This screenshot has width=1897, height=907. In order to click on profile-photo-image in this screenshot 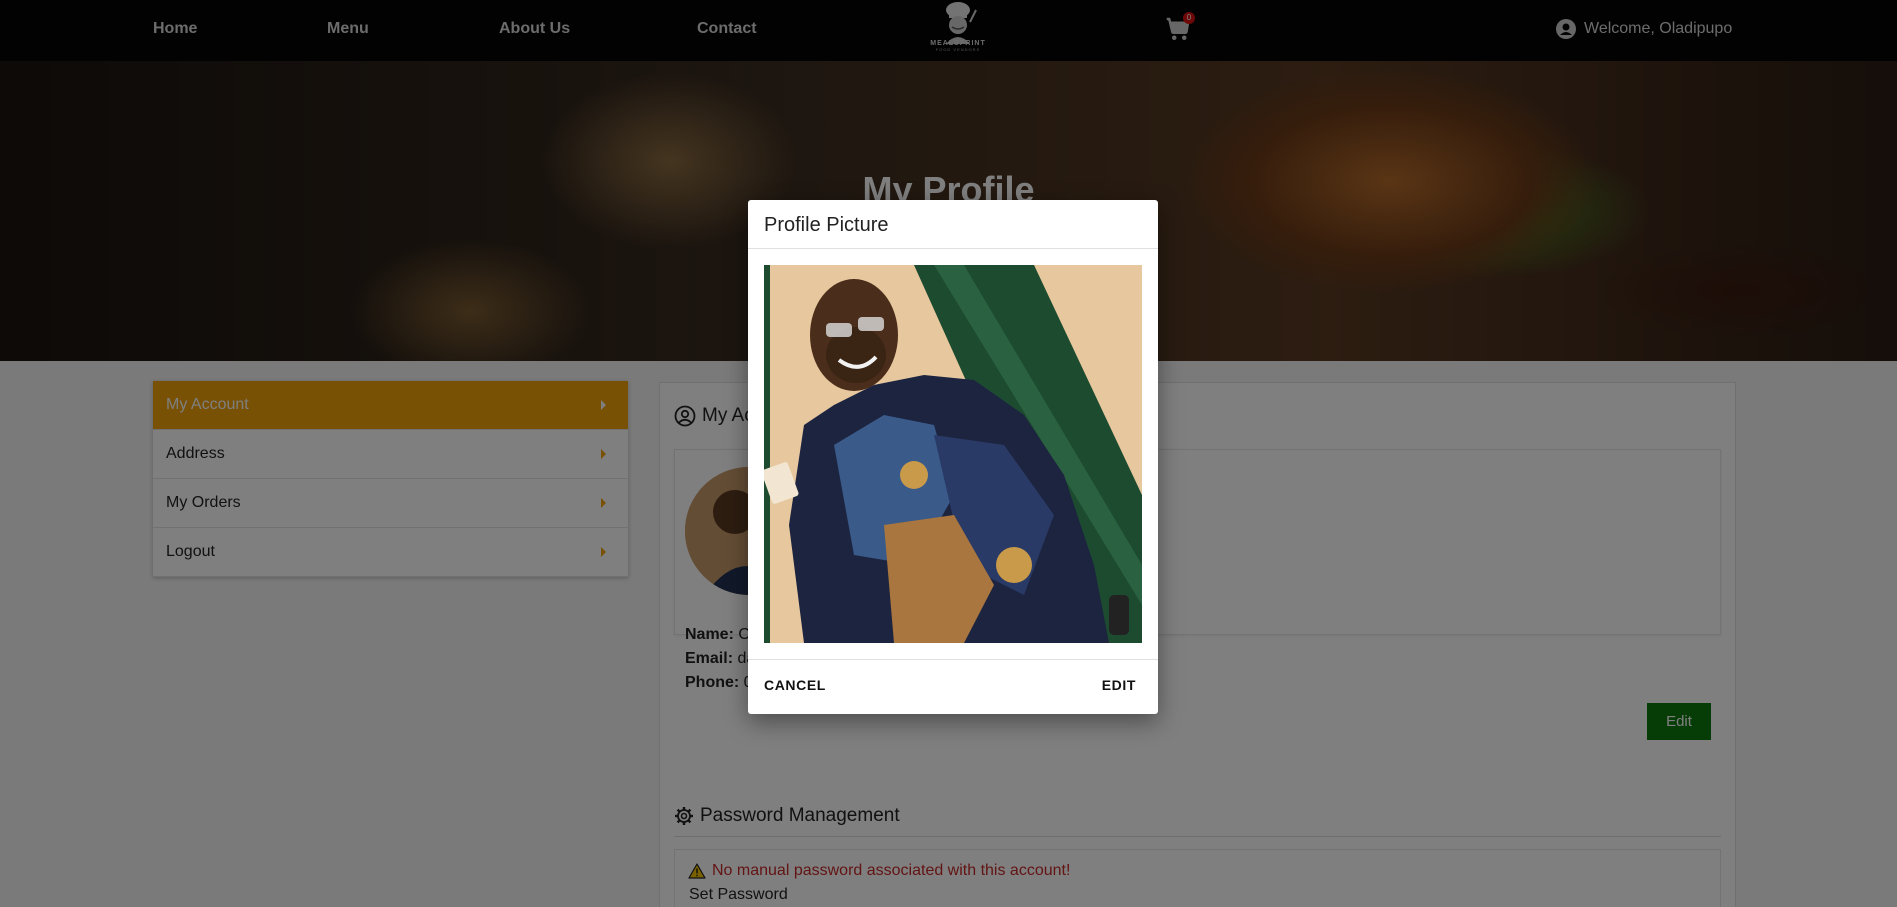, I will do `click(953, 454)`.